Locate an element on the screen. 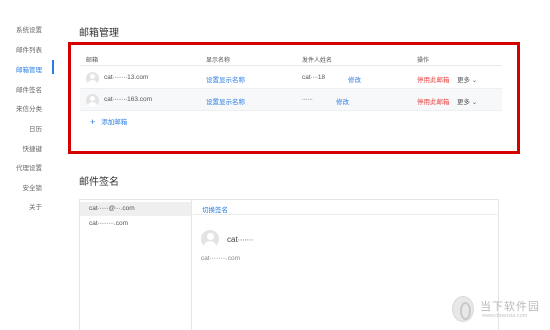  sender-name: ∙∙∙∙∙∙ is located at coordinates (307, 99).